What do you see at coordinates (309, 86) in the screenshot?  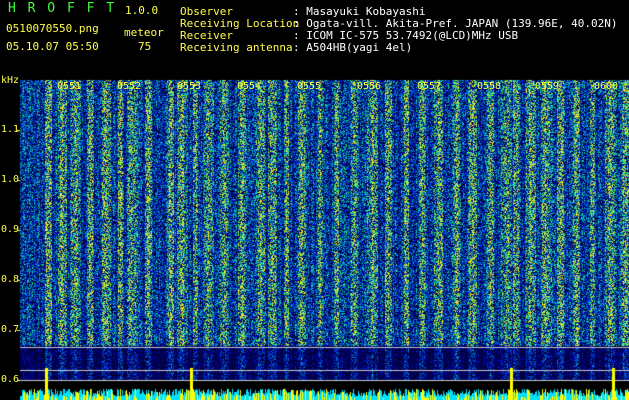 I see `time-tick-0555: 0555` at bounding box center [309, 86].